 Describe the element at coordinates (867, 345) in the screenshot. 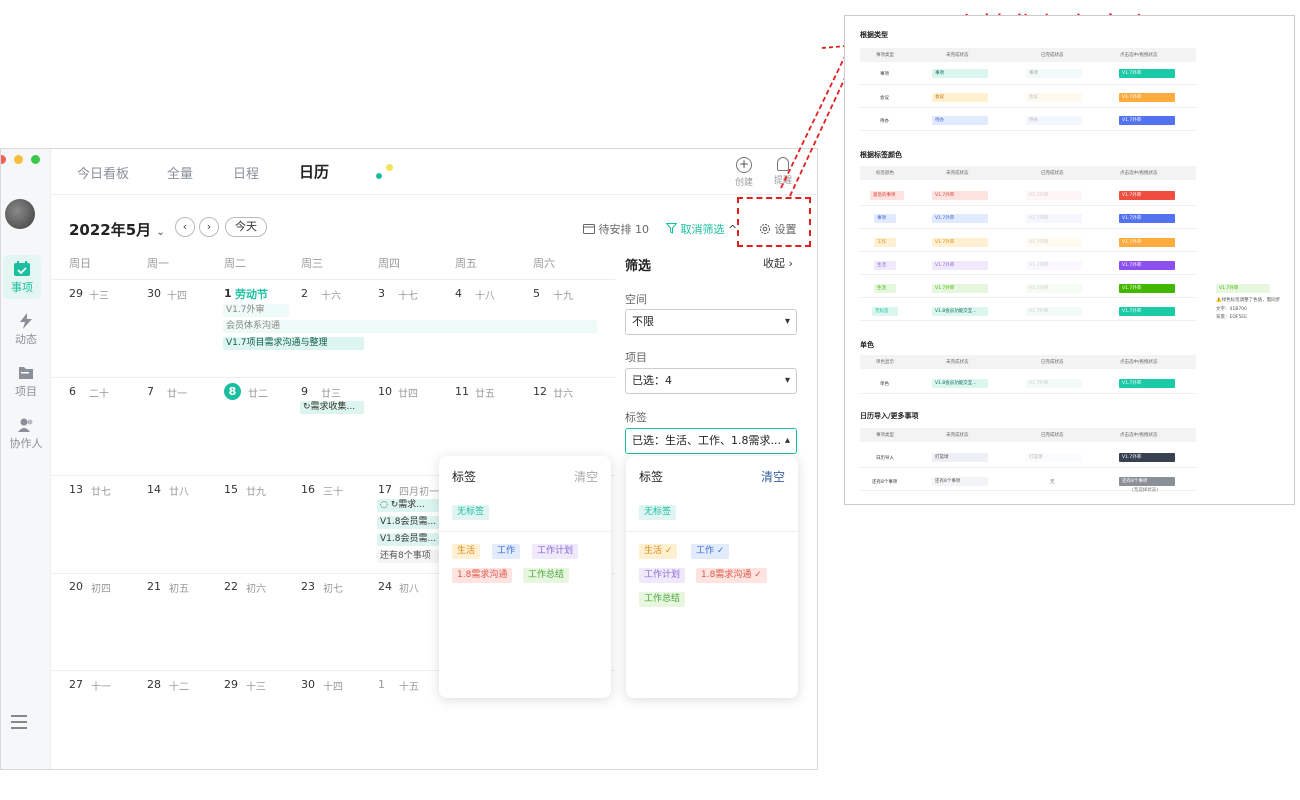

I see `section-title: 单色` at that location.